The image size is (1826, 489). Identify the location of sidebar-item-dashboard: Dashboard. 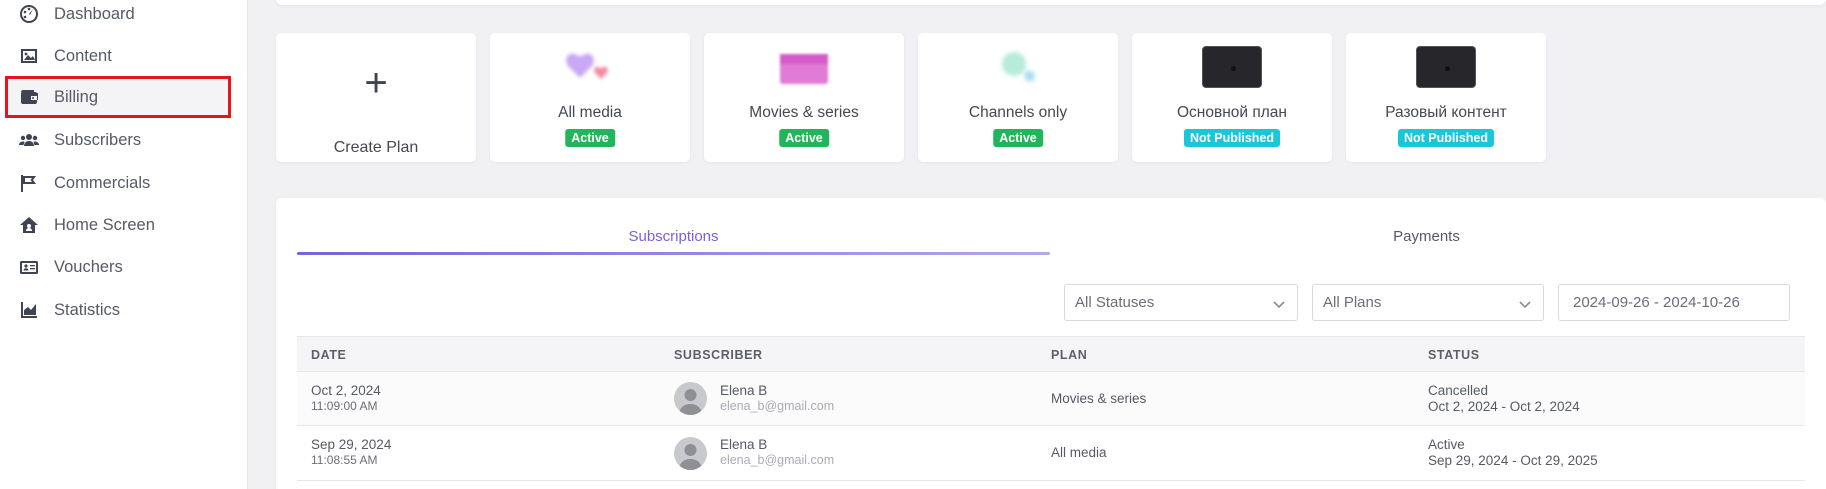
(118, 17).